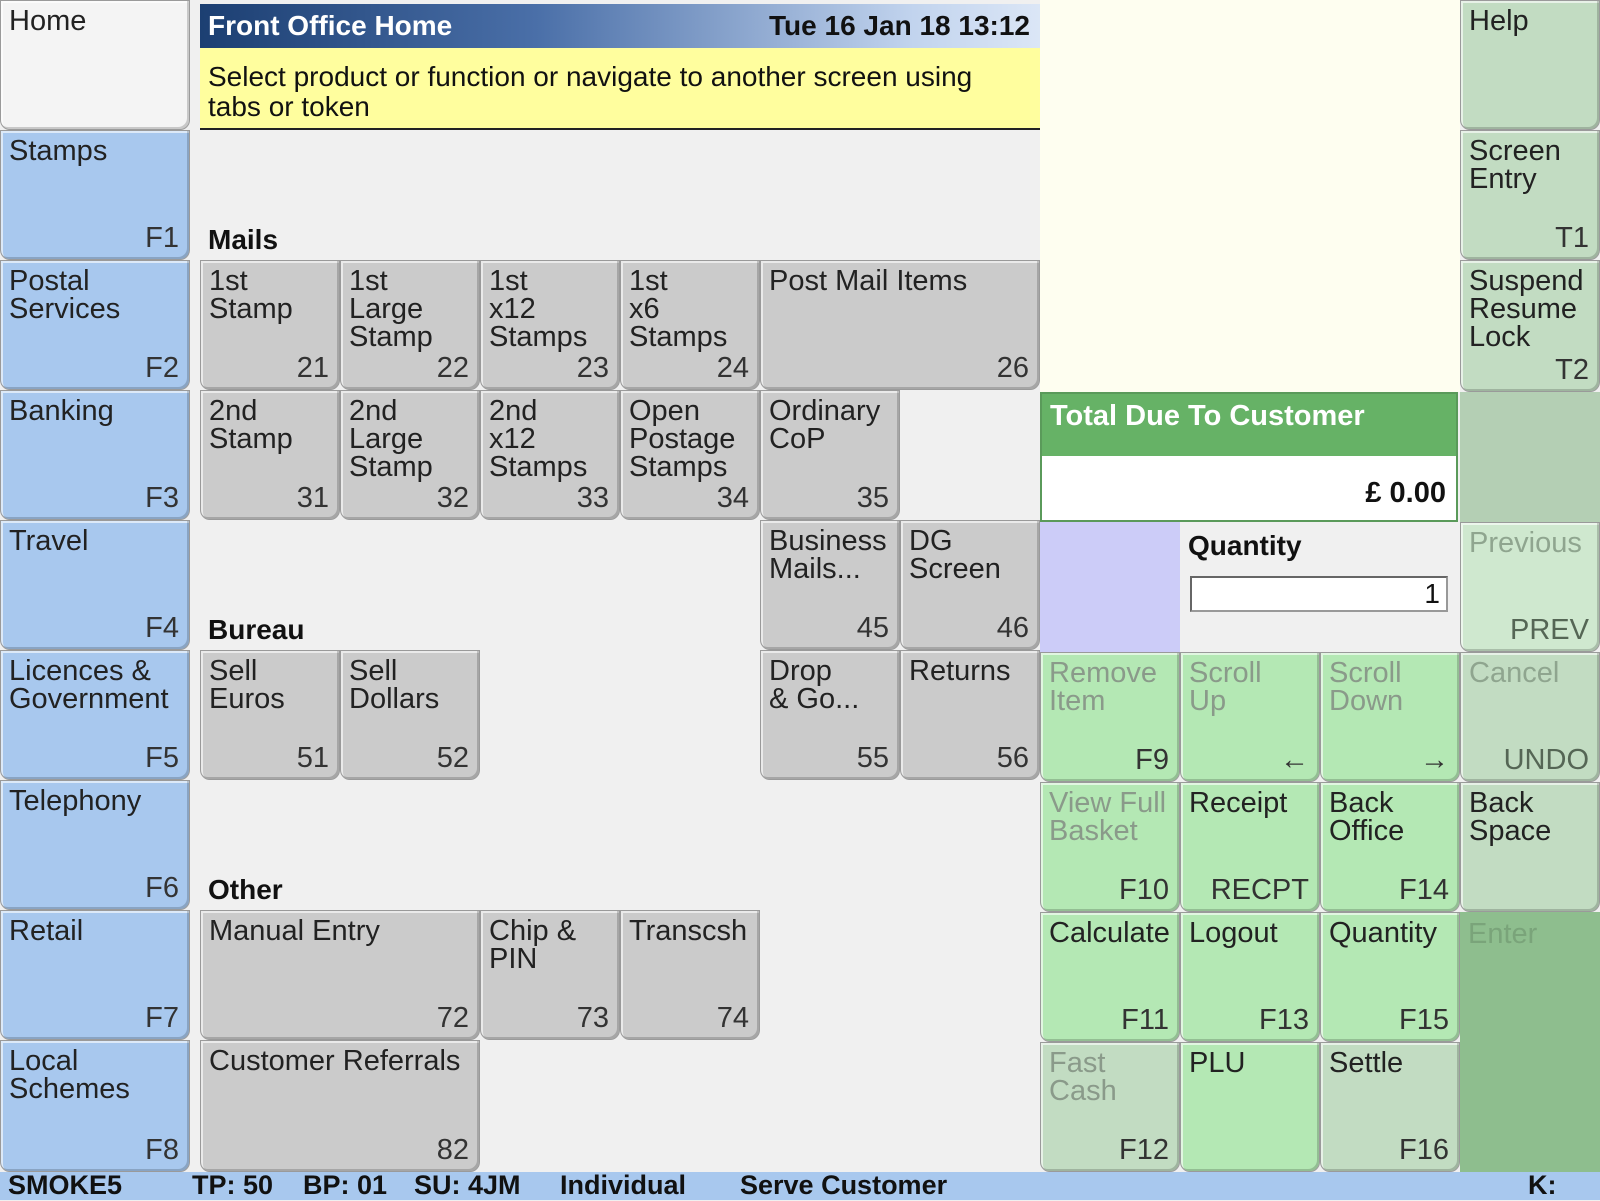 This screenshot has height=1201, width=1600. I want to click on nav-licences-government-label: Licences & Government, so click(89, 685).